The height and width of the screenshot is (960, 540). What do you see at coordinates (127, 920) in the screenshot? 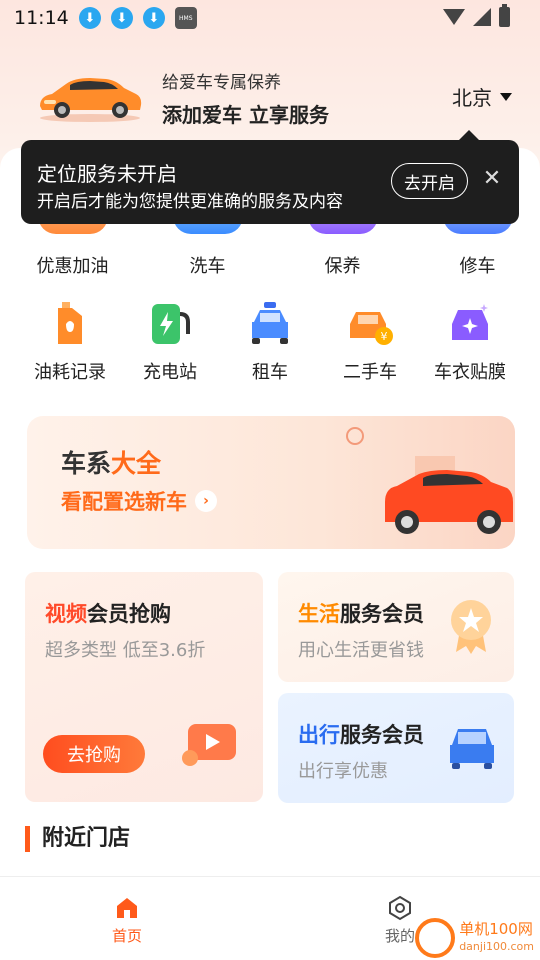
I see `tab-home: 首页` at bounding box center [127, 920].